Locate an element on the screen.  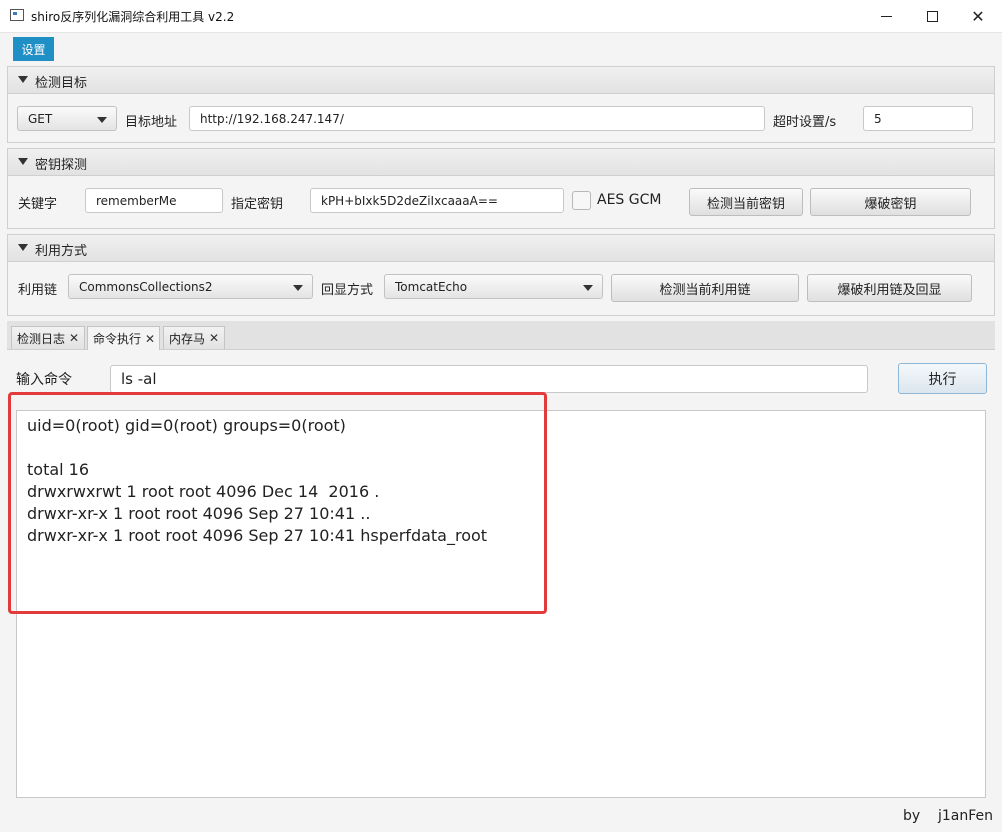
method-value: GET is located at coordinates (40, 118).